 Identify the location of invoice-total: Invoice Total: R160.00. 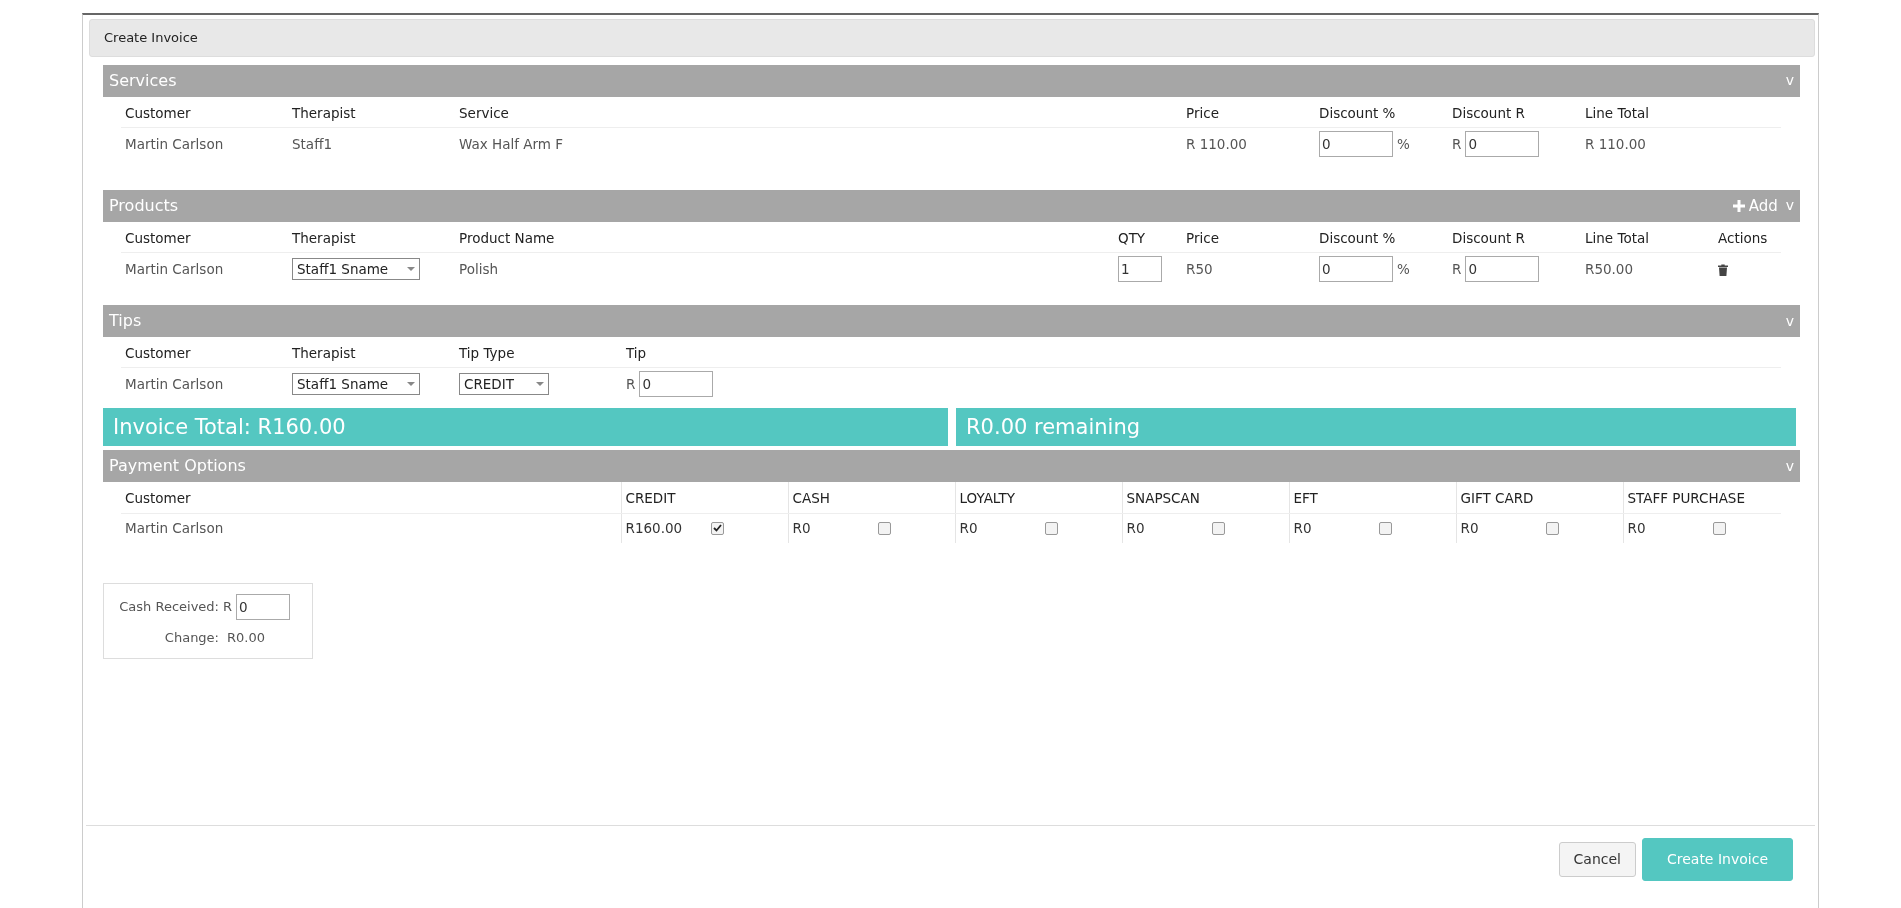
(525, 427).